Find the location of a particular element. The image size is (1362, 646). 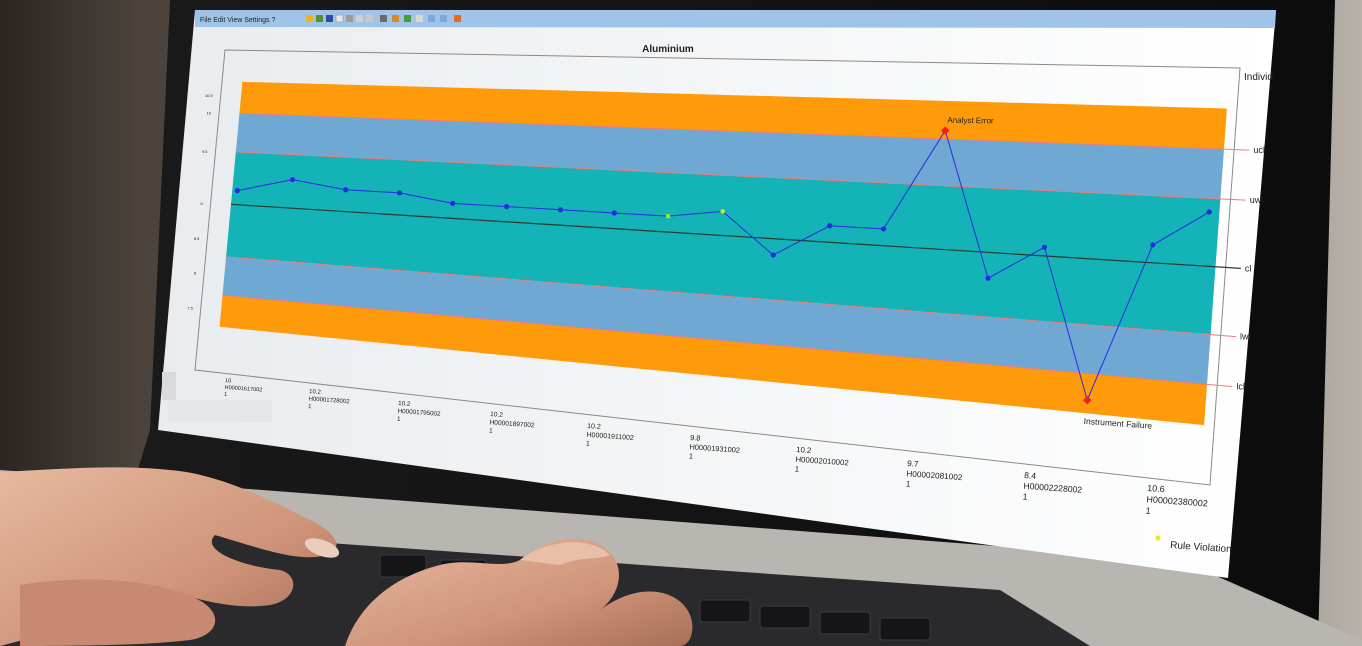

y-tick-label: 7.5 is located at coordinates (190, 307).